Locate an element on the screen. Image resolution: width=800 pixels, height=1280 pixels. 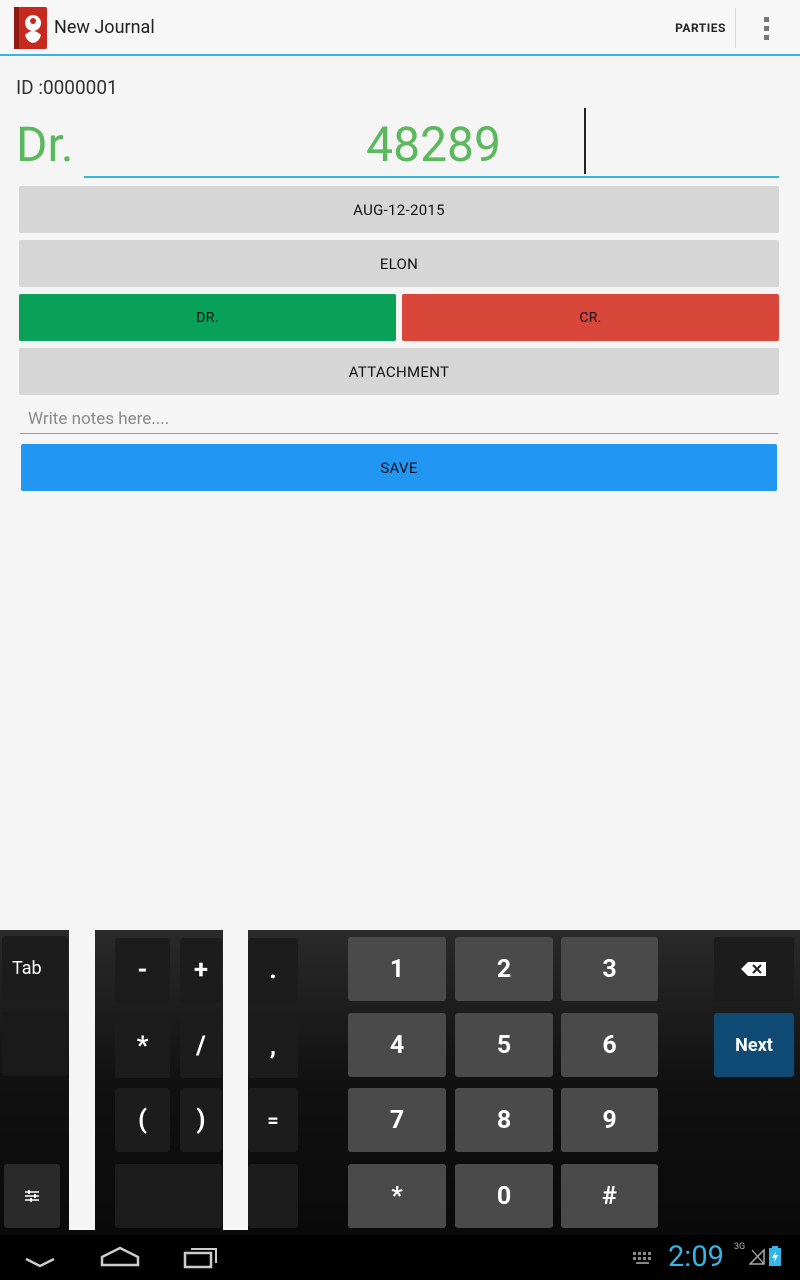
action-bar: New Journal PARTIES is located at coordinates (400, 28).